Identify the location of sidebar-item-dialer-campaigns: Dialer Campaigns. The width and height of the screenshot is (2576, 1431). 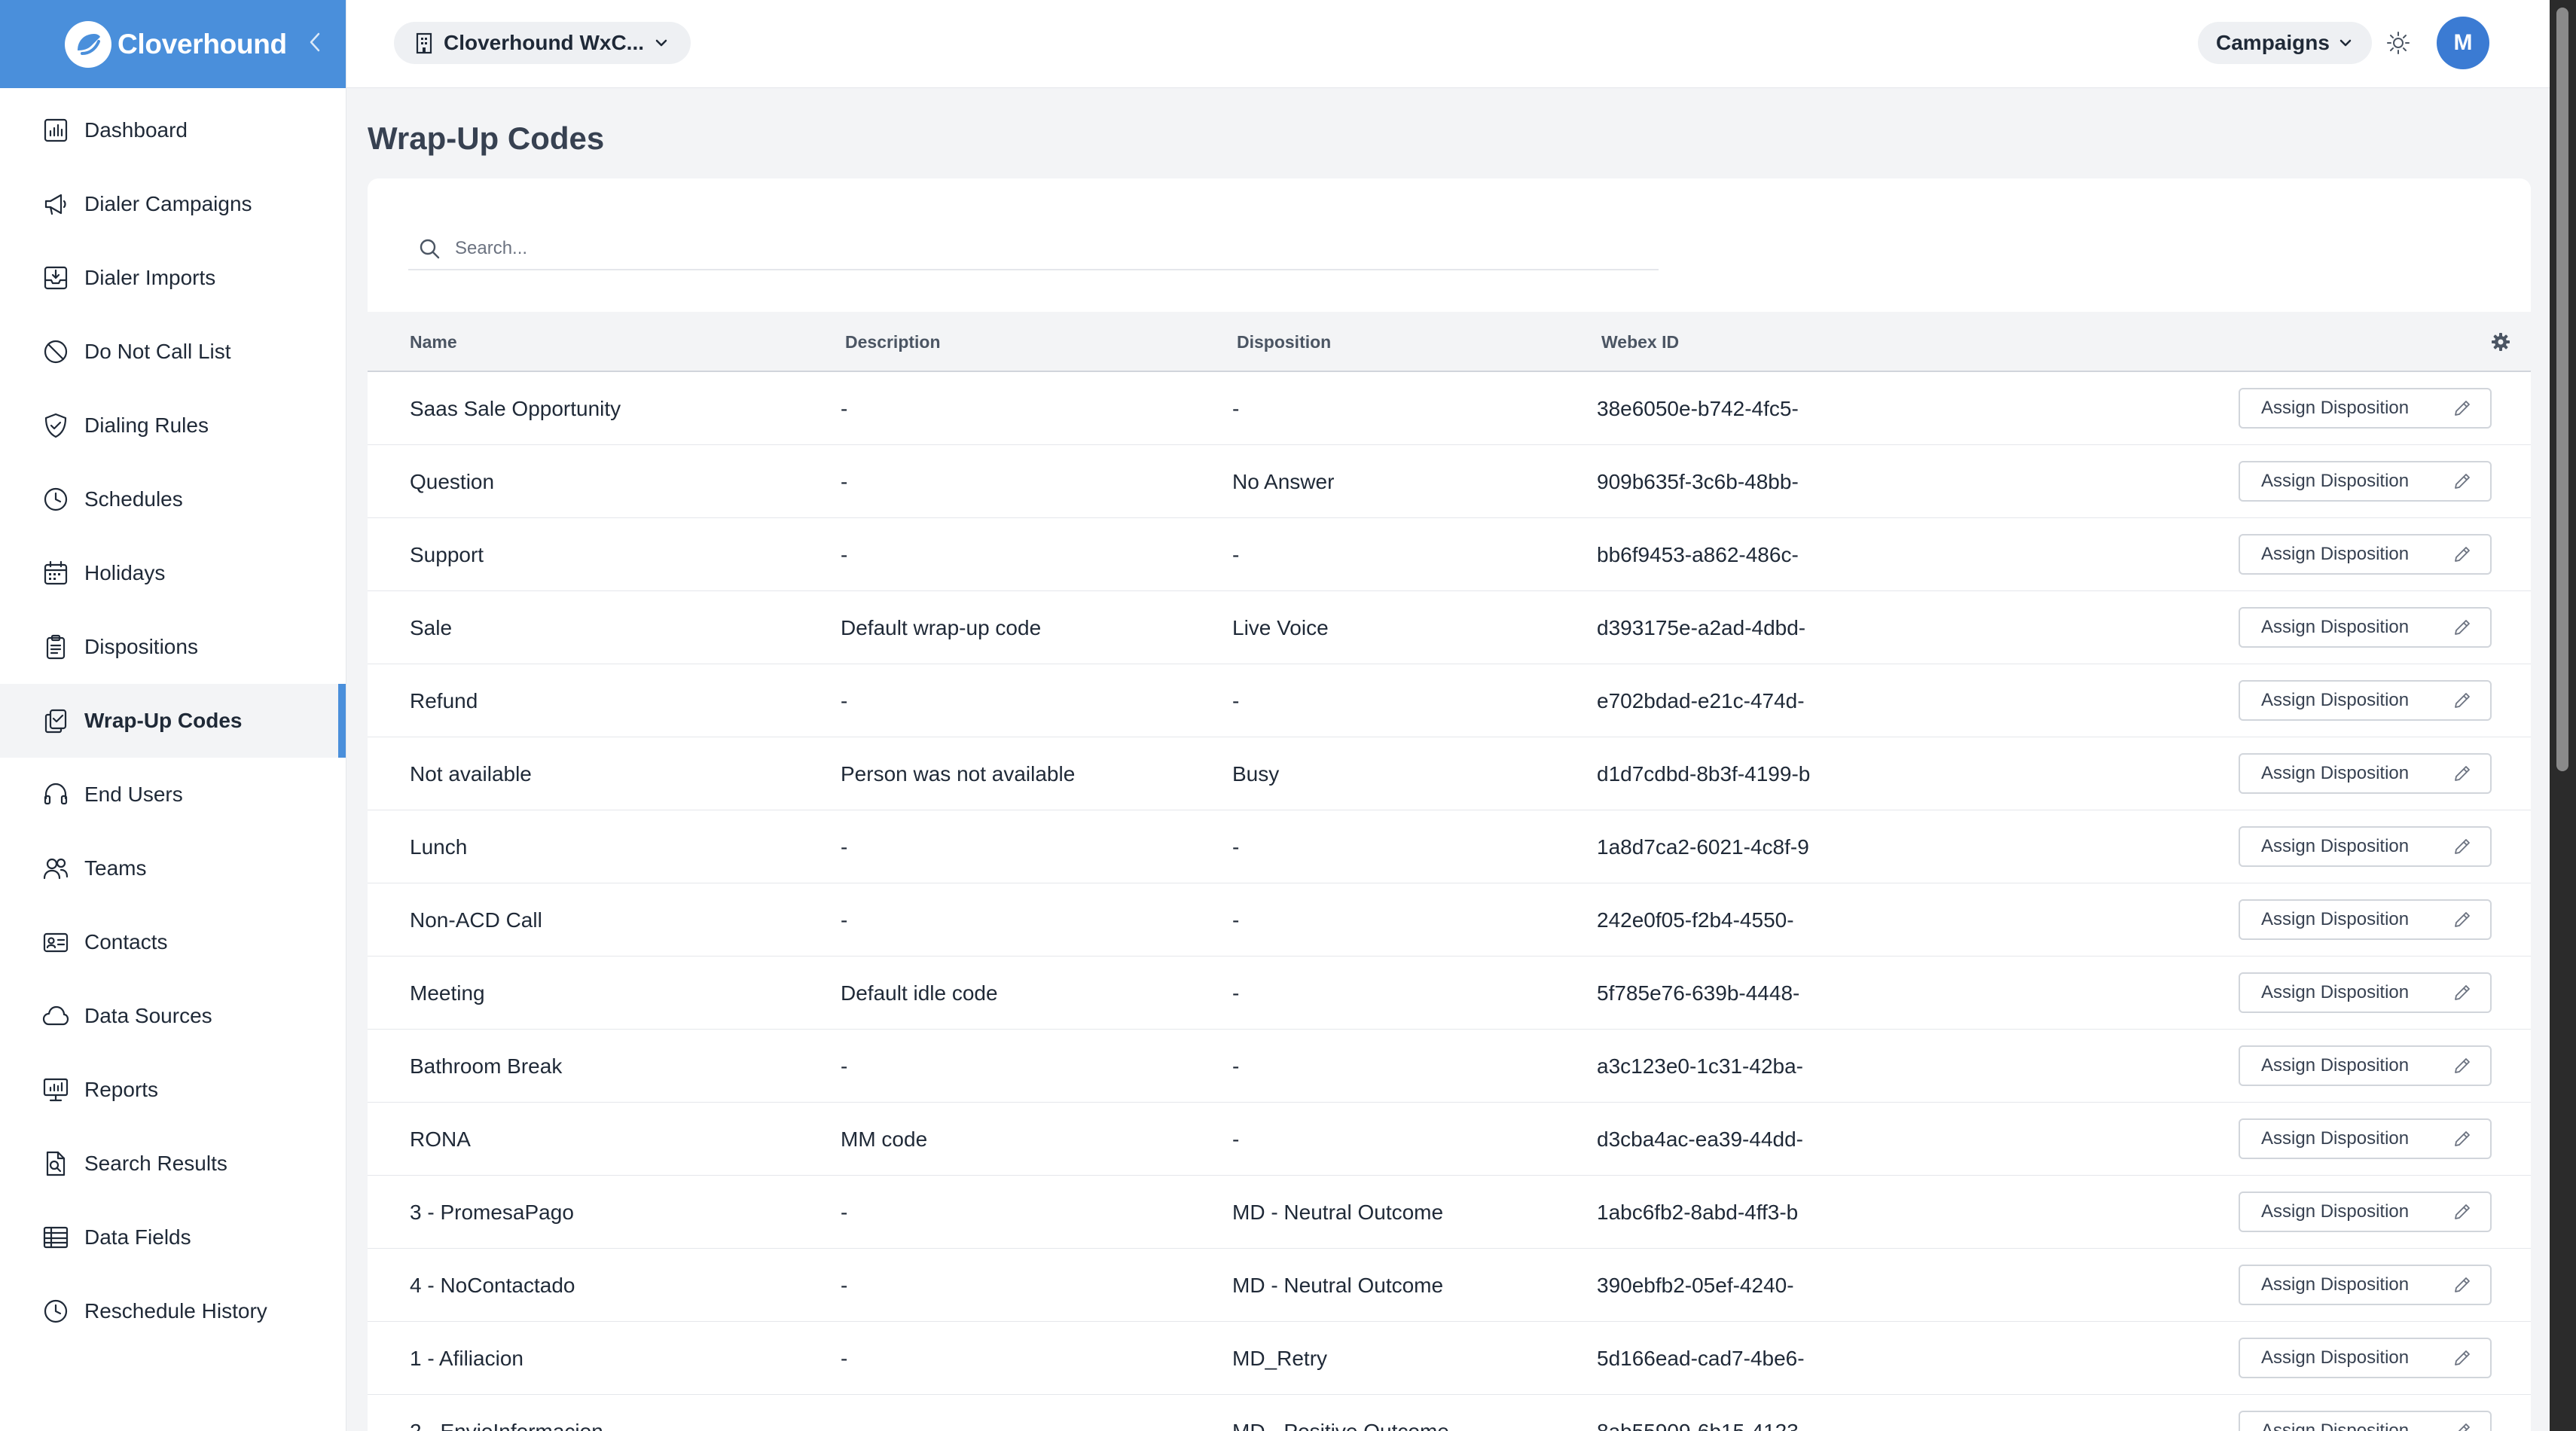
(173, 204).